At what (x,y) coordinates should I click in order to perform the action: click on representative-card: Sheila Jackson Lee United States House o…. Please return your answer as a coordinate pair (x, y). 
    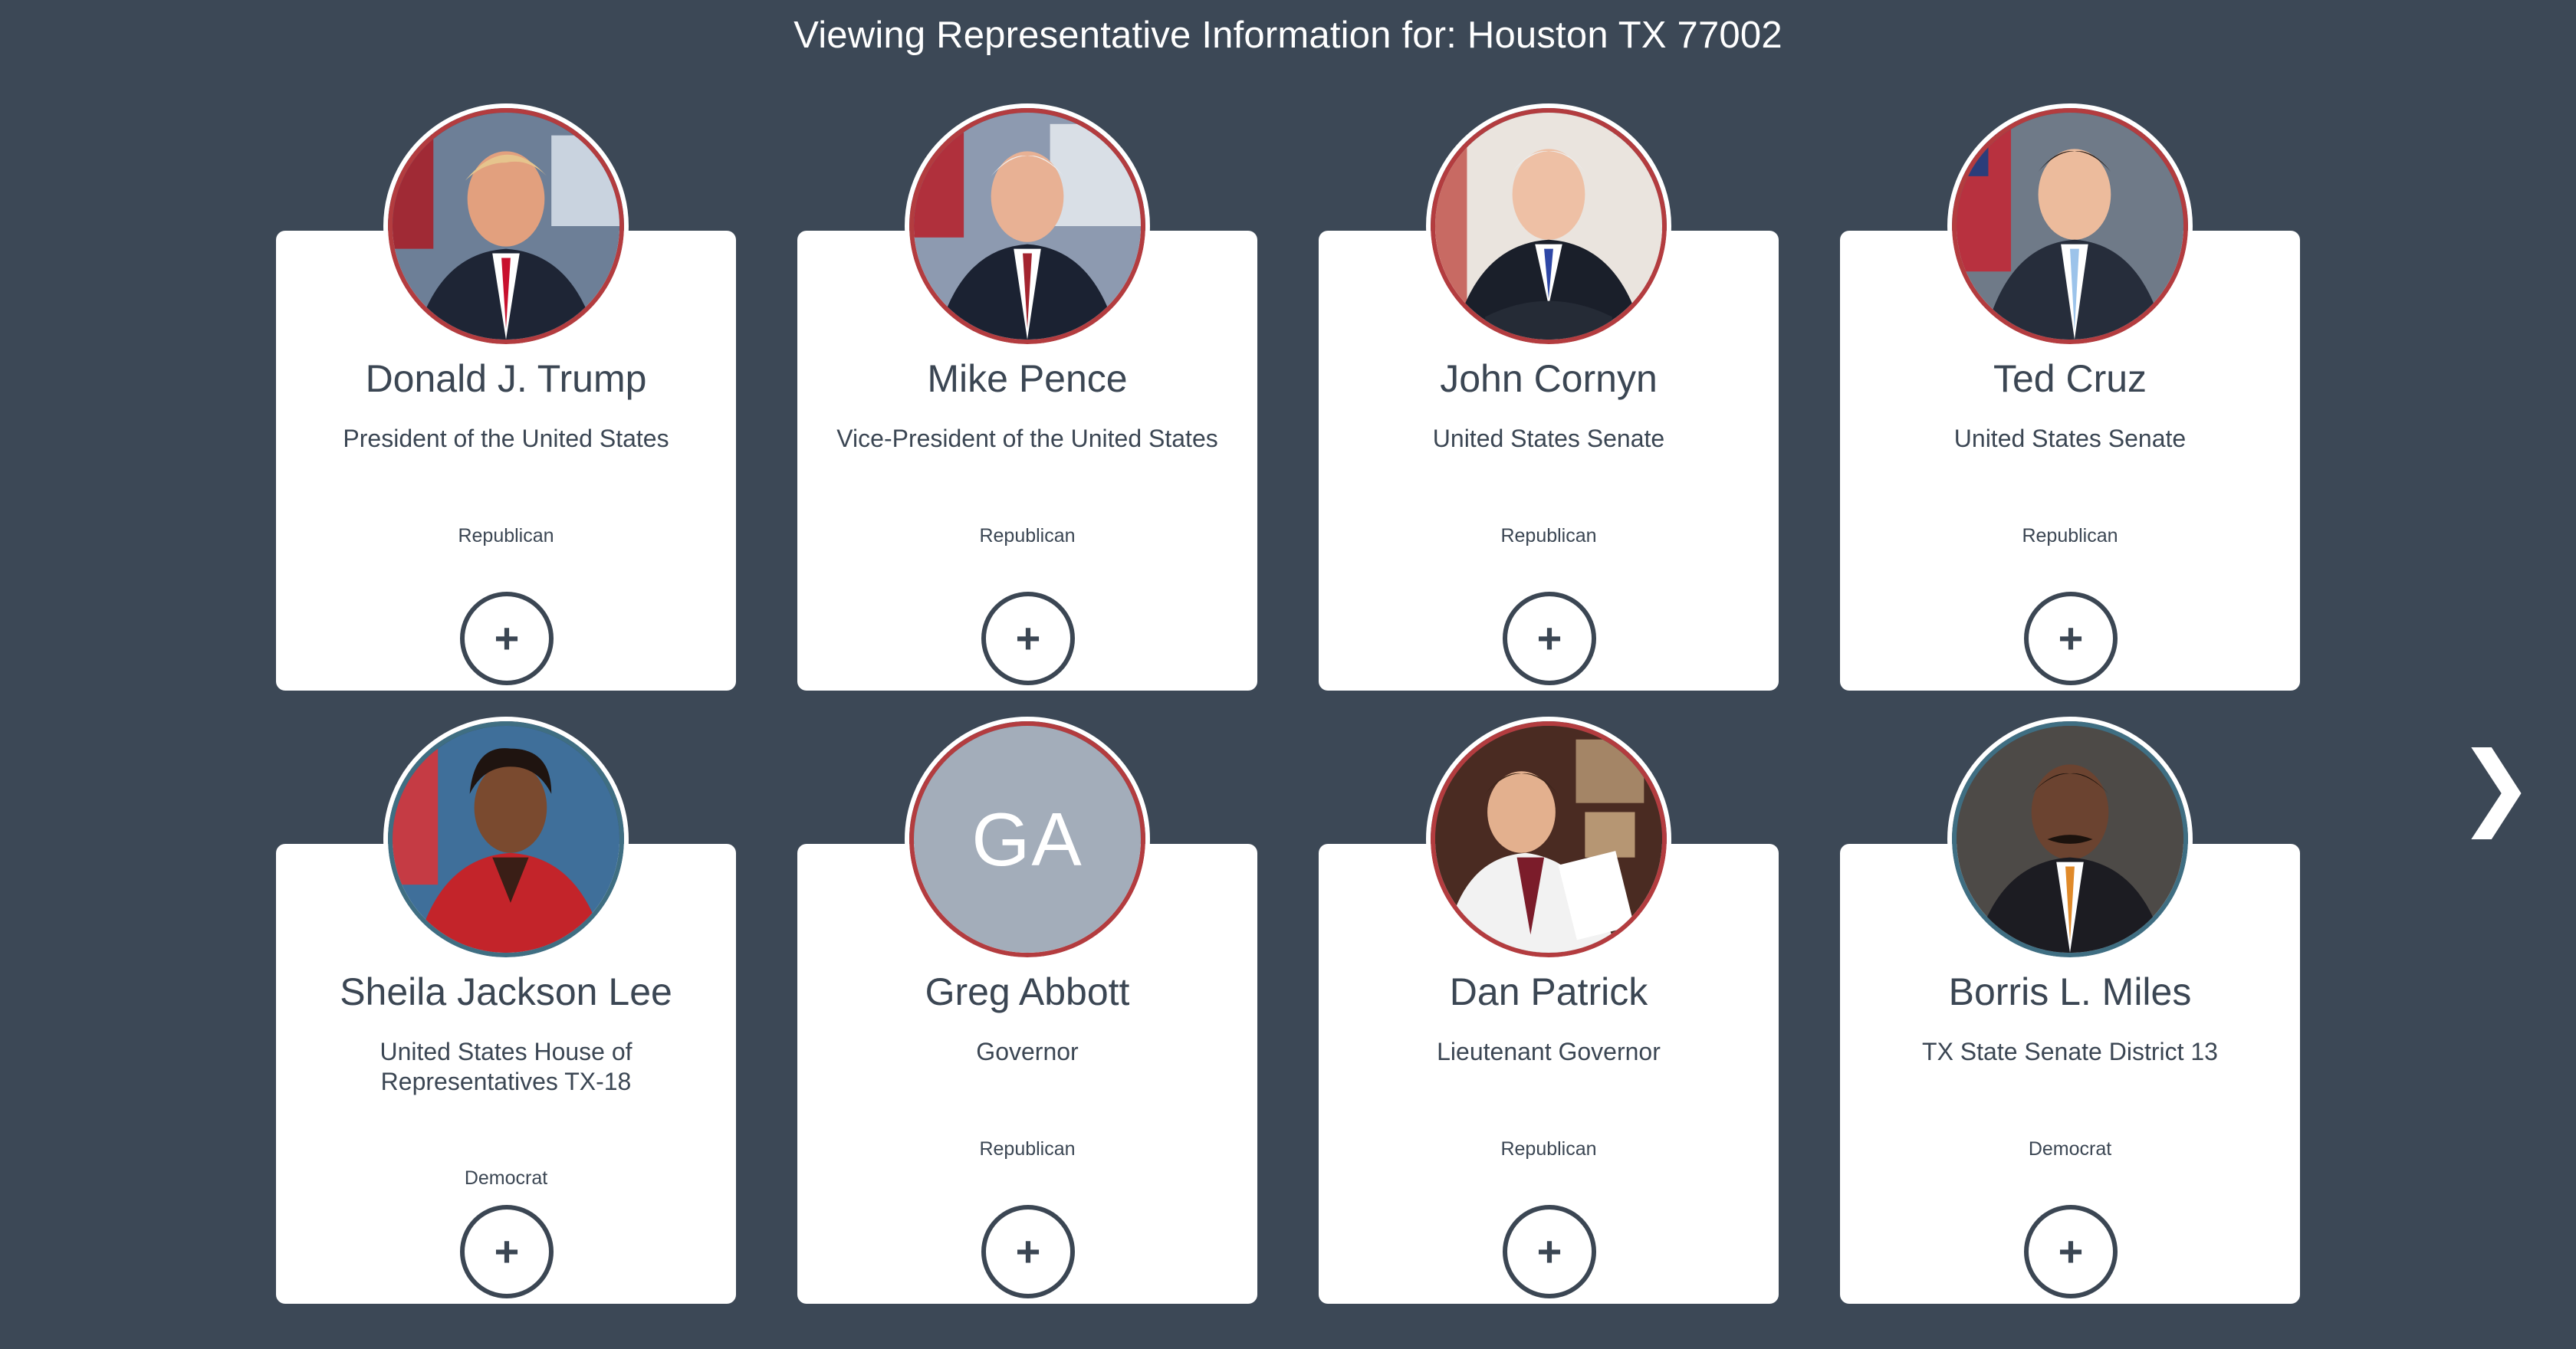
    Looking at the image, I should click on (506, 1014).